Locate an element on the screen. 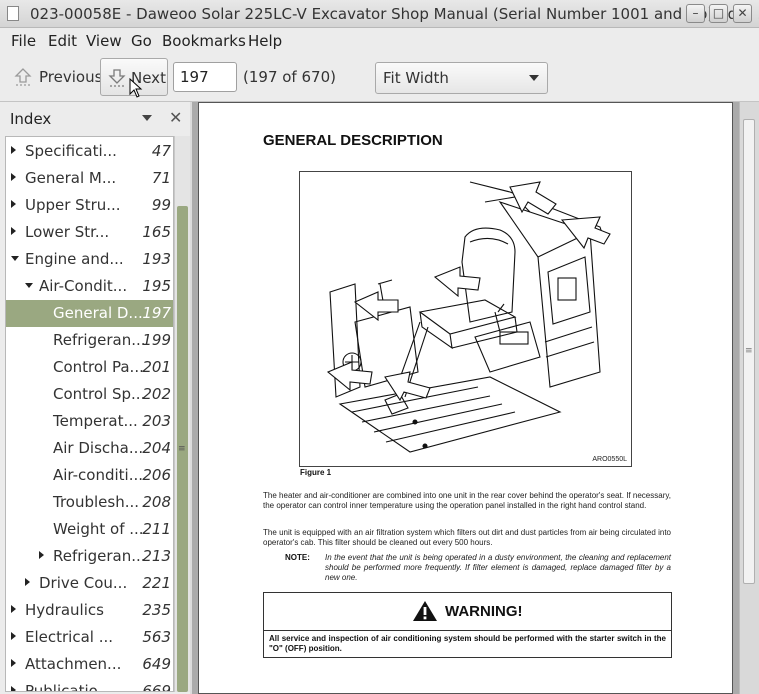 The width and height of the screenshot is (759, 694). tree-item: Air Discha... 204 is located at coordinates (89, 448).